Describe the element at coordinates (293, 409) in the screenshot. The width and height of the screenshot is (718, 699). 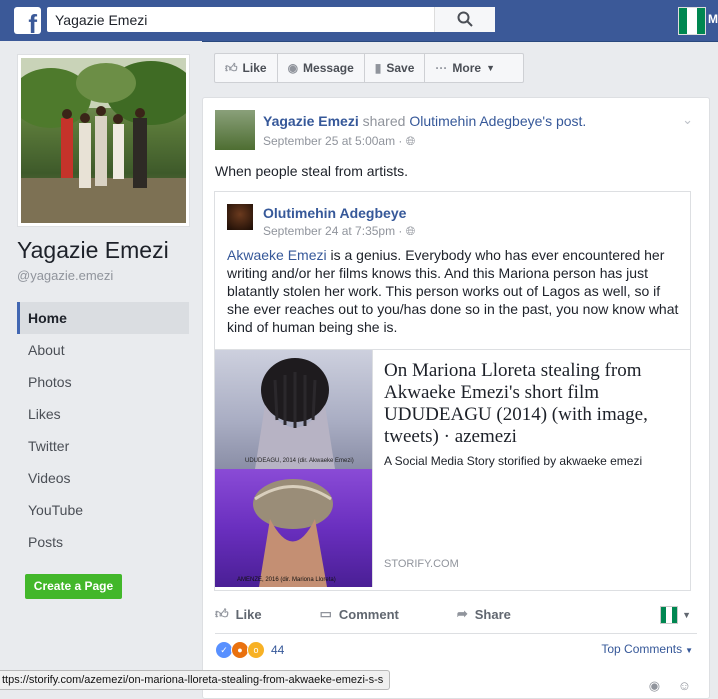
I see `preview-image-top: UDUDEAGU, 2014 (dir. Akwaeke Emezi)` at that location.